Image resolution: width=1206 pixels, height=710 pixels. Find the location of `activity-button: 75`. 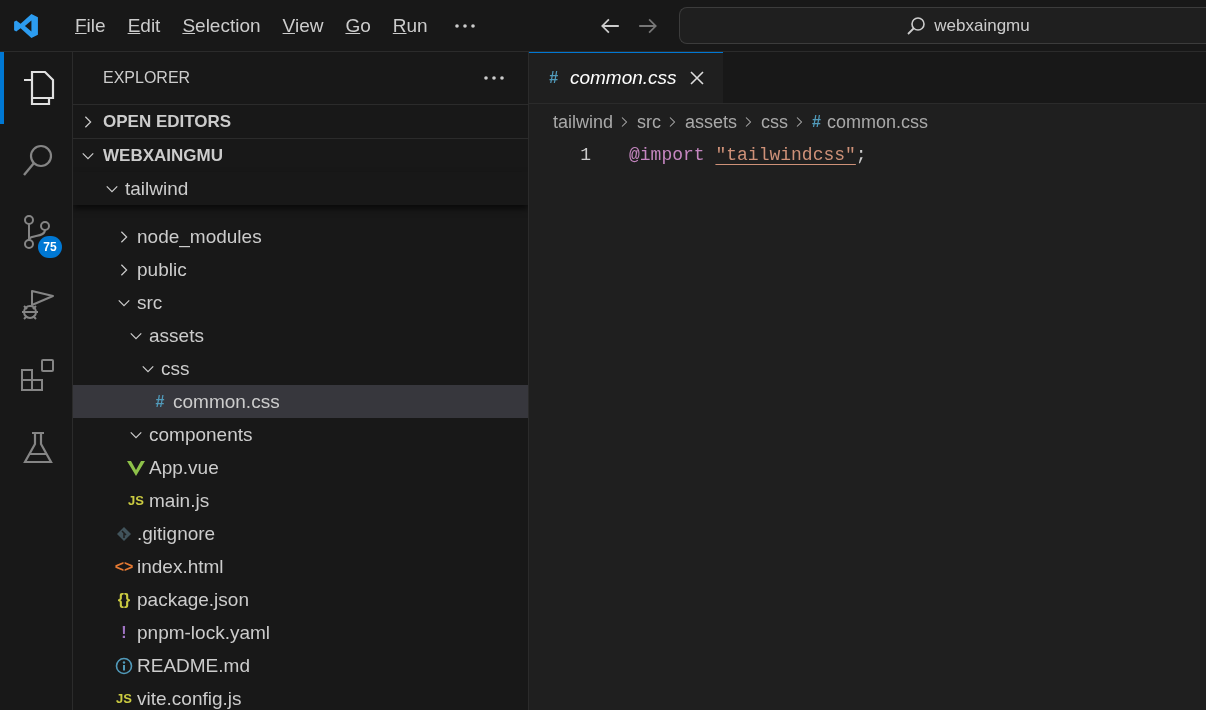

activity-button: 75 is located at coordinates (36, 232).